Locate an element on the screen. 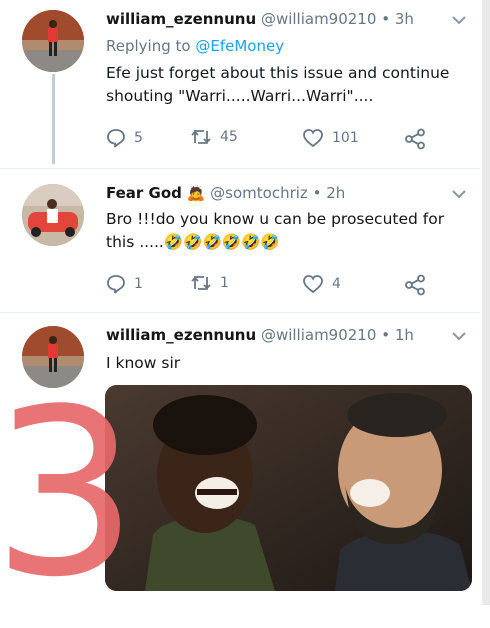 The image size is (490, 628). retweet-button: 1 is located at coordinates (209, 283).